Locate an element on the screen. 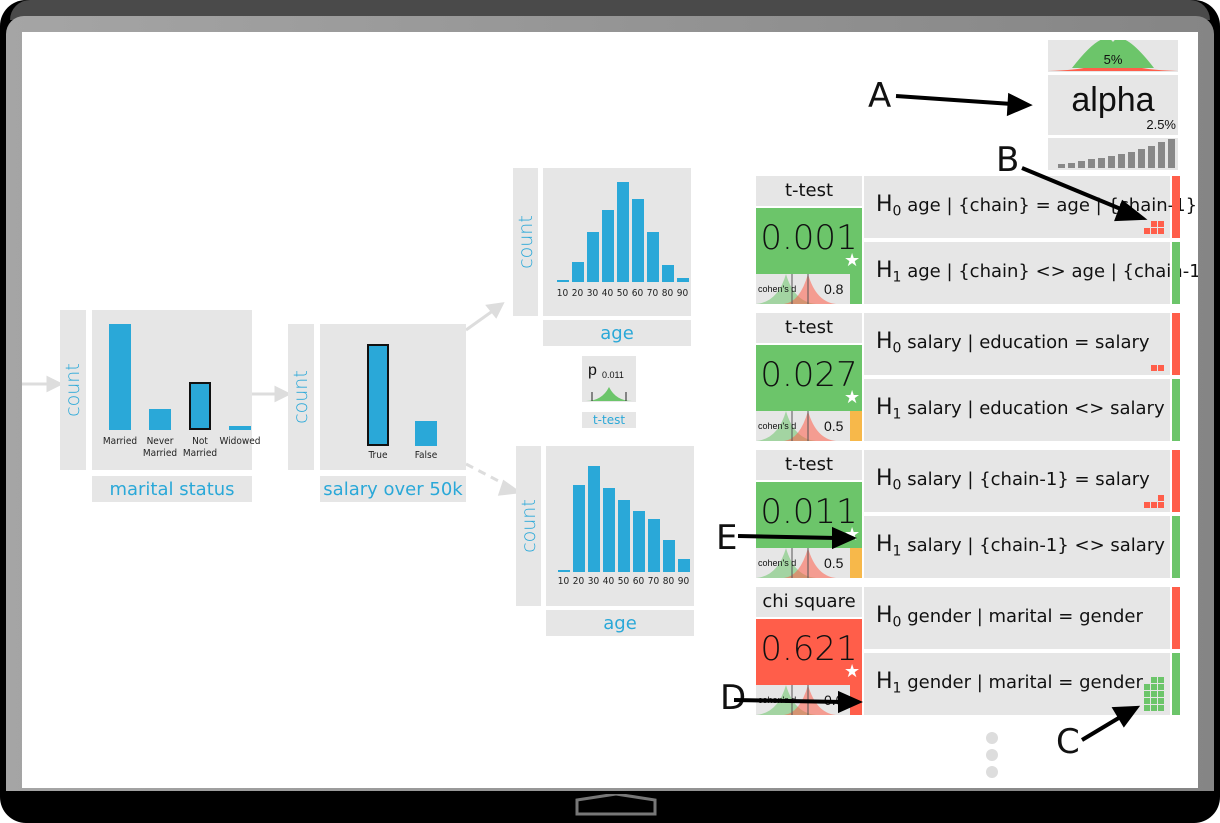 This screenshot has height=823, width=1220. salary-ylabel: count is located at coordinates (301, 397).